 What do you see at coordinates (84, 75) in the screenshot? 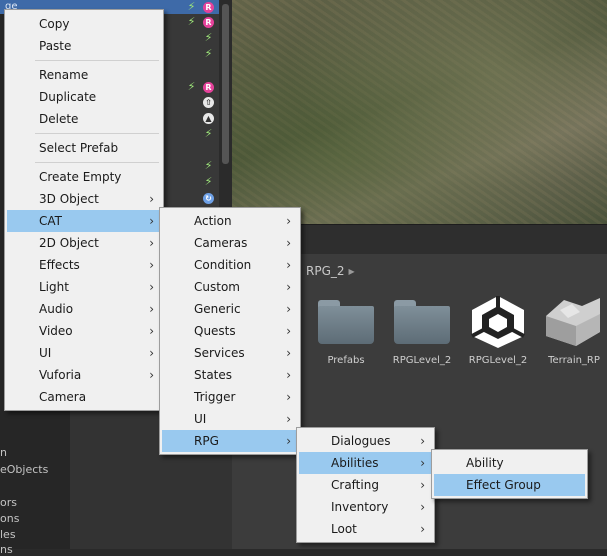
I see `menu-item-rename: Rename` at bounding box center [84, 75].